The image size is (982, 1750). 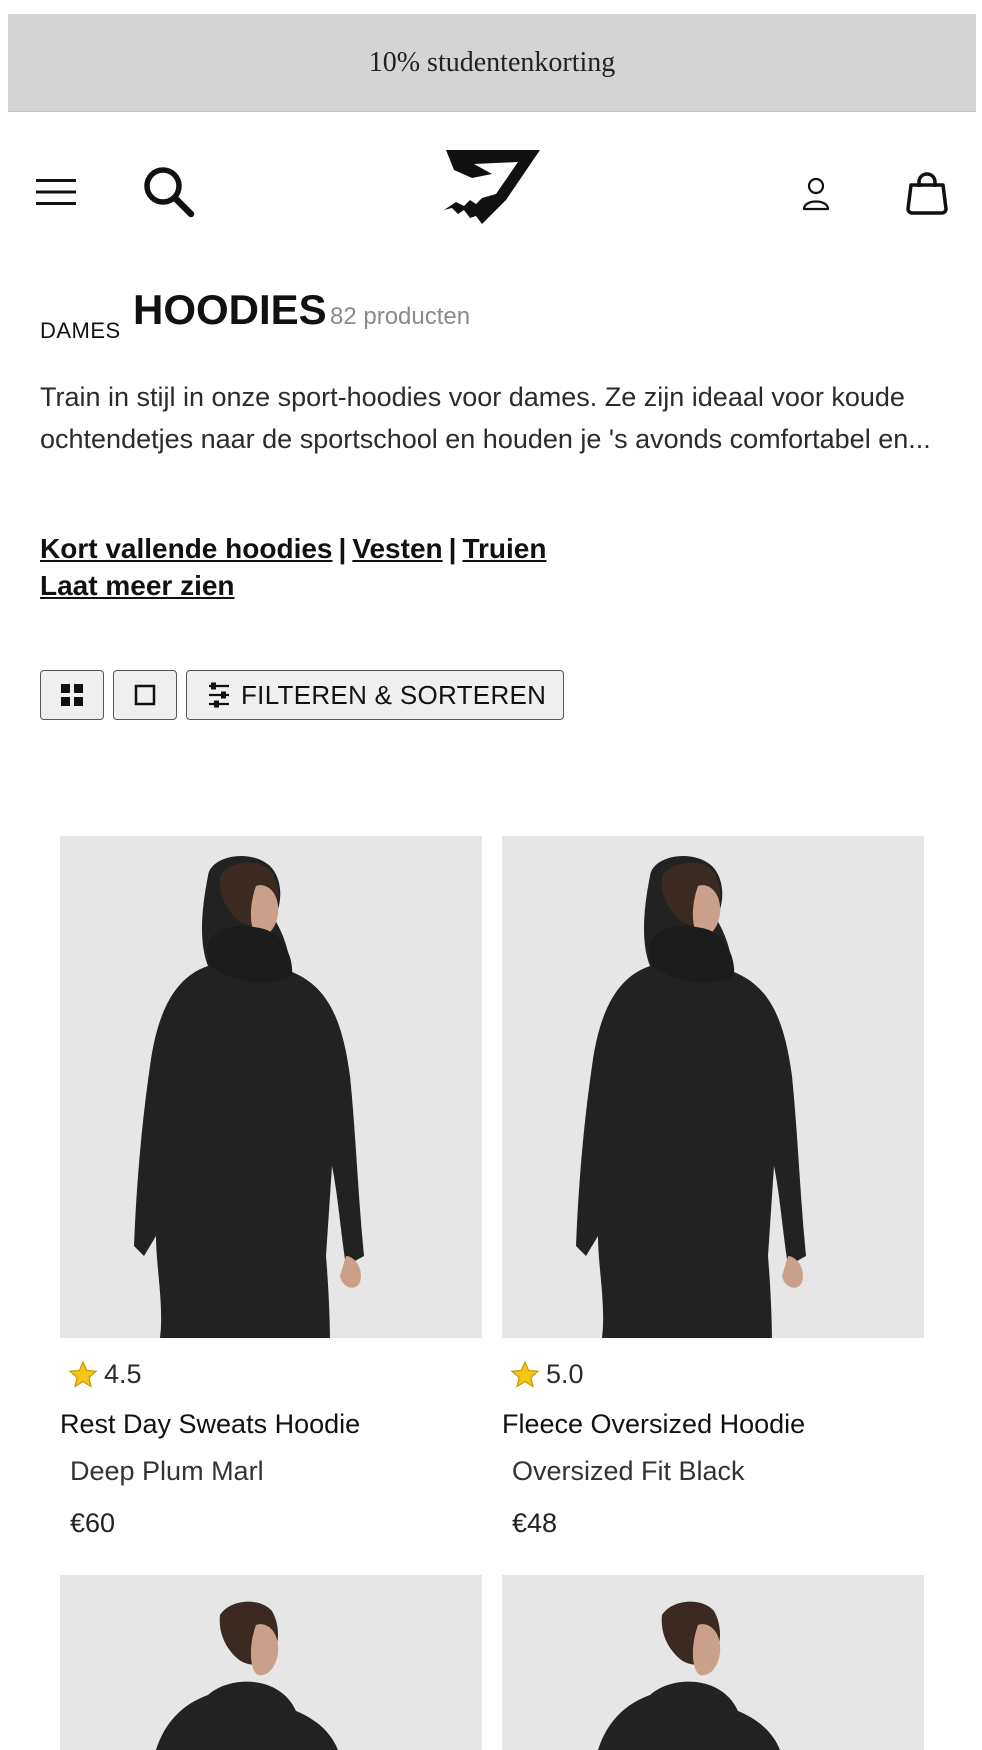 I want to click on grid-view-button, so click(x=72, y=695).